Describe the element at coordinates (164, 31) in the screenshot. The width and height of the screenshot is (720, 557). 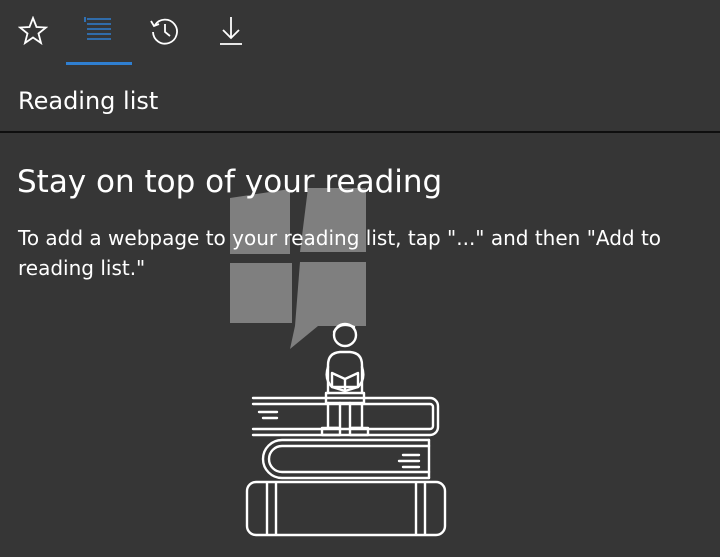
I see `history-icon` at that location.